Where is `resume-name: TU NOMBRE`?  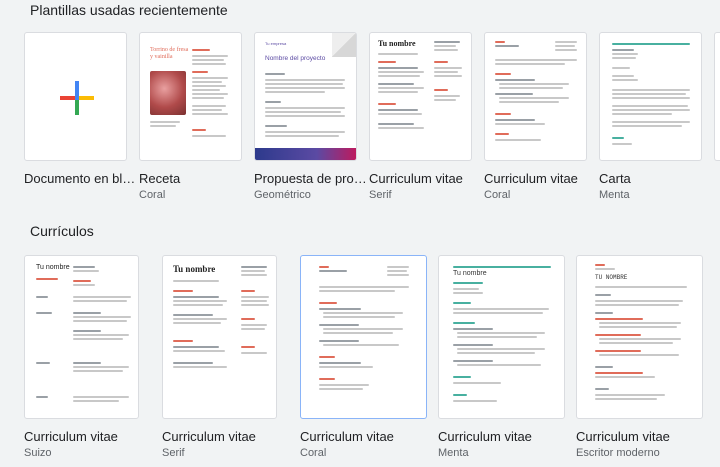
resume-name: TU NOMBRE is located at coordinates (611, 277).